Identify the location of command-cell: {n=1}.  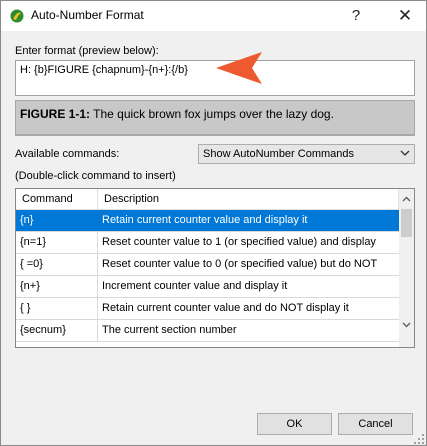
(57, 242).